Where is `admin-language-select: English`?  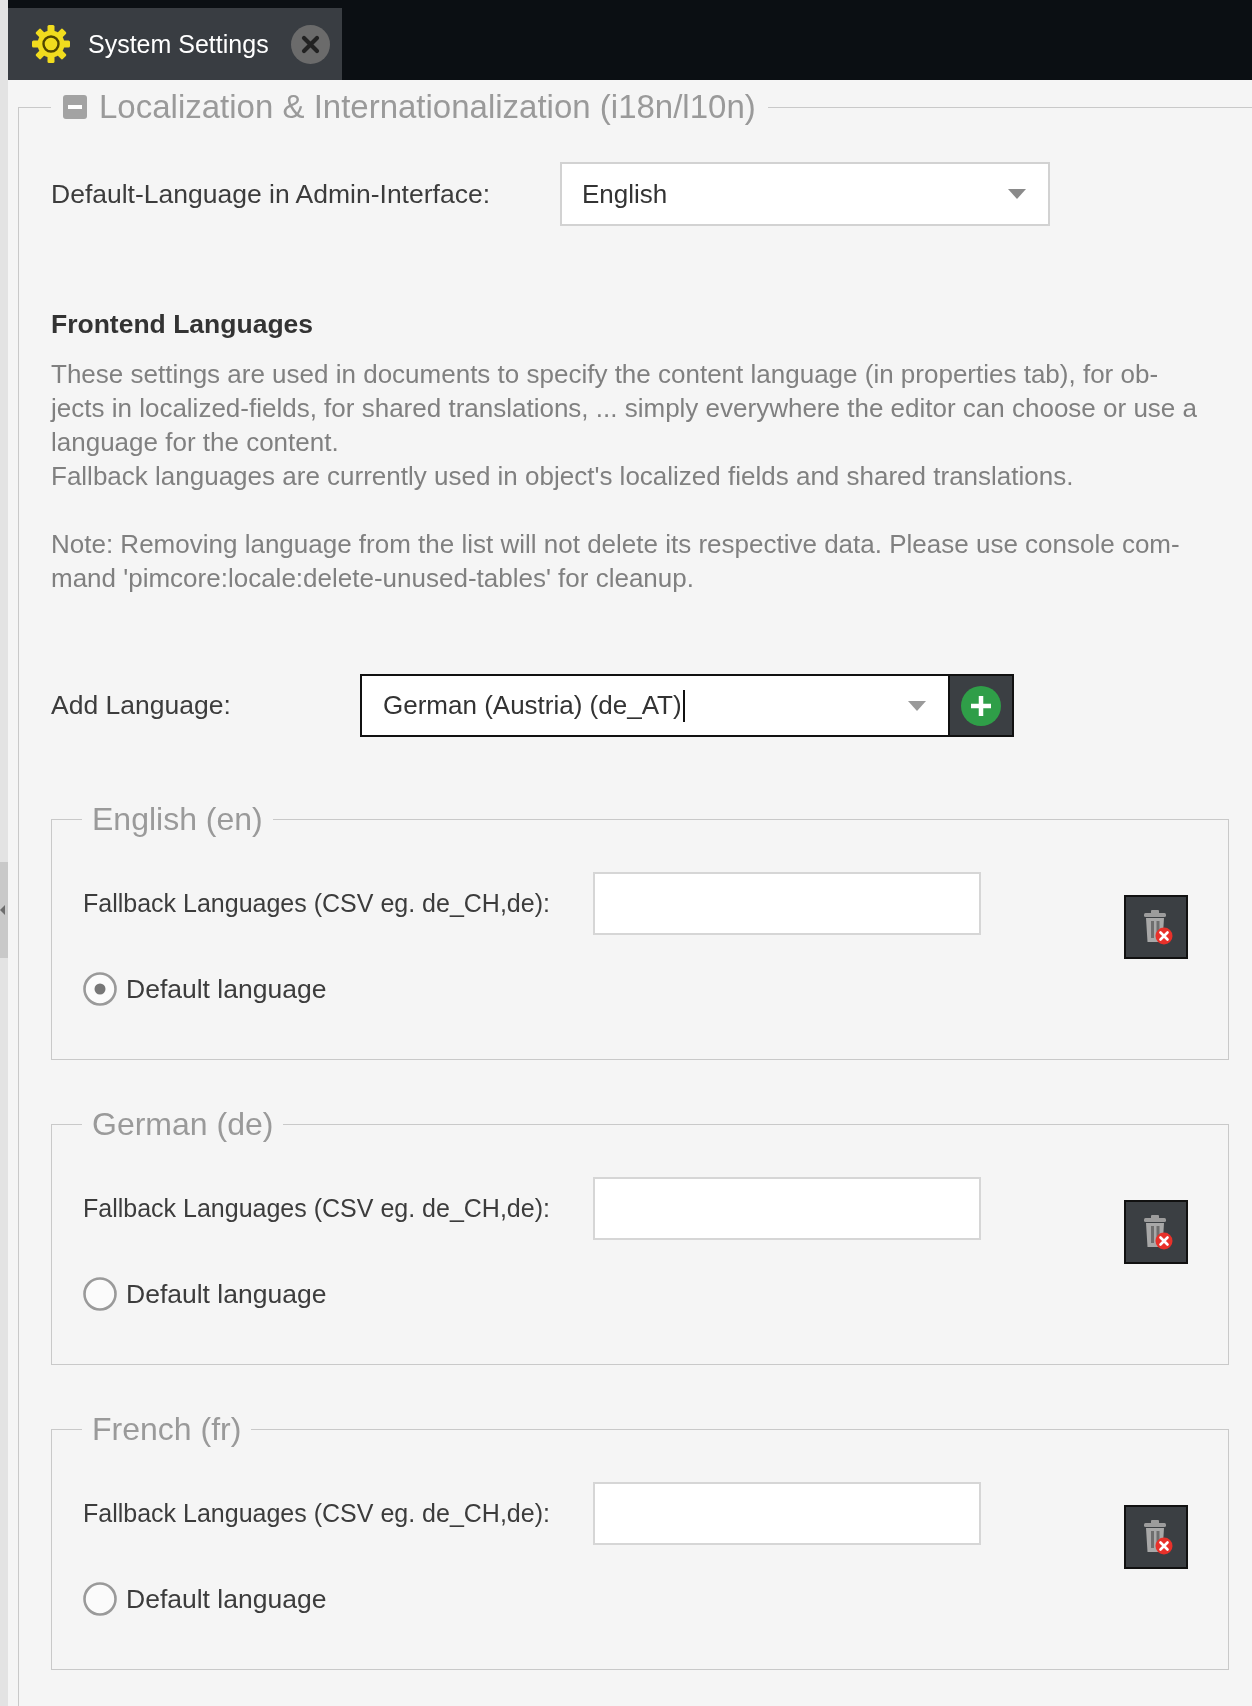 admin-language-select: English is located at coordinates (805, 194).